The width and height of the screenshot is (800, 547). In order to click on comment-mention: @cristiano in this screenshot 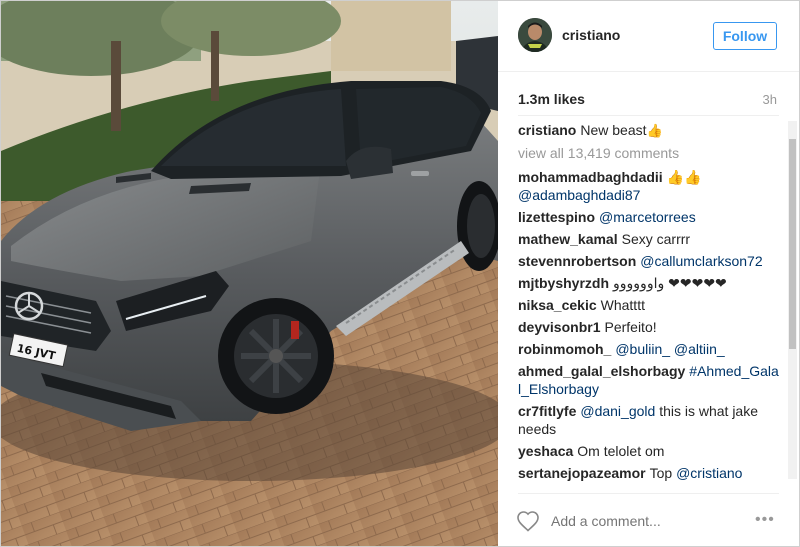, I will do `click(709, 473)`.